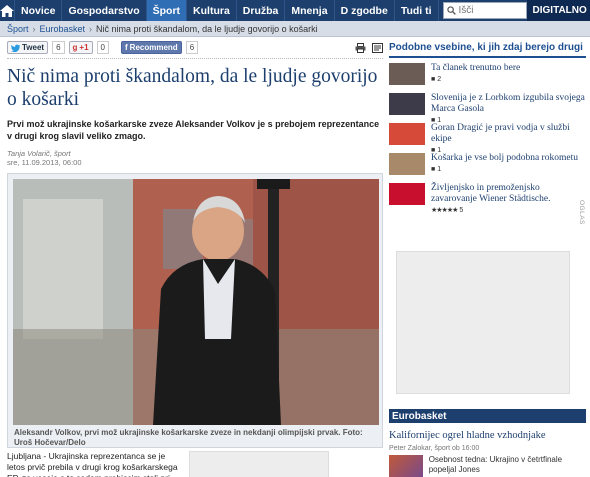 Image resolution: width=590 pixels, height=477 pixels. I want to click on related-title: Ta članek trenutno bere, so click(475, 68).